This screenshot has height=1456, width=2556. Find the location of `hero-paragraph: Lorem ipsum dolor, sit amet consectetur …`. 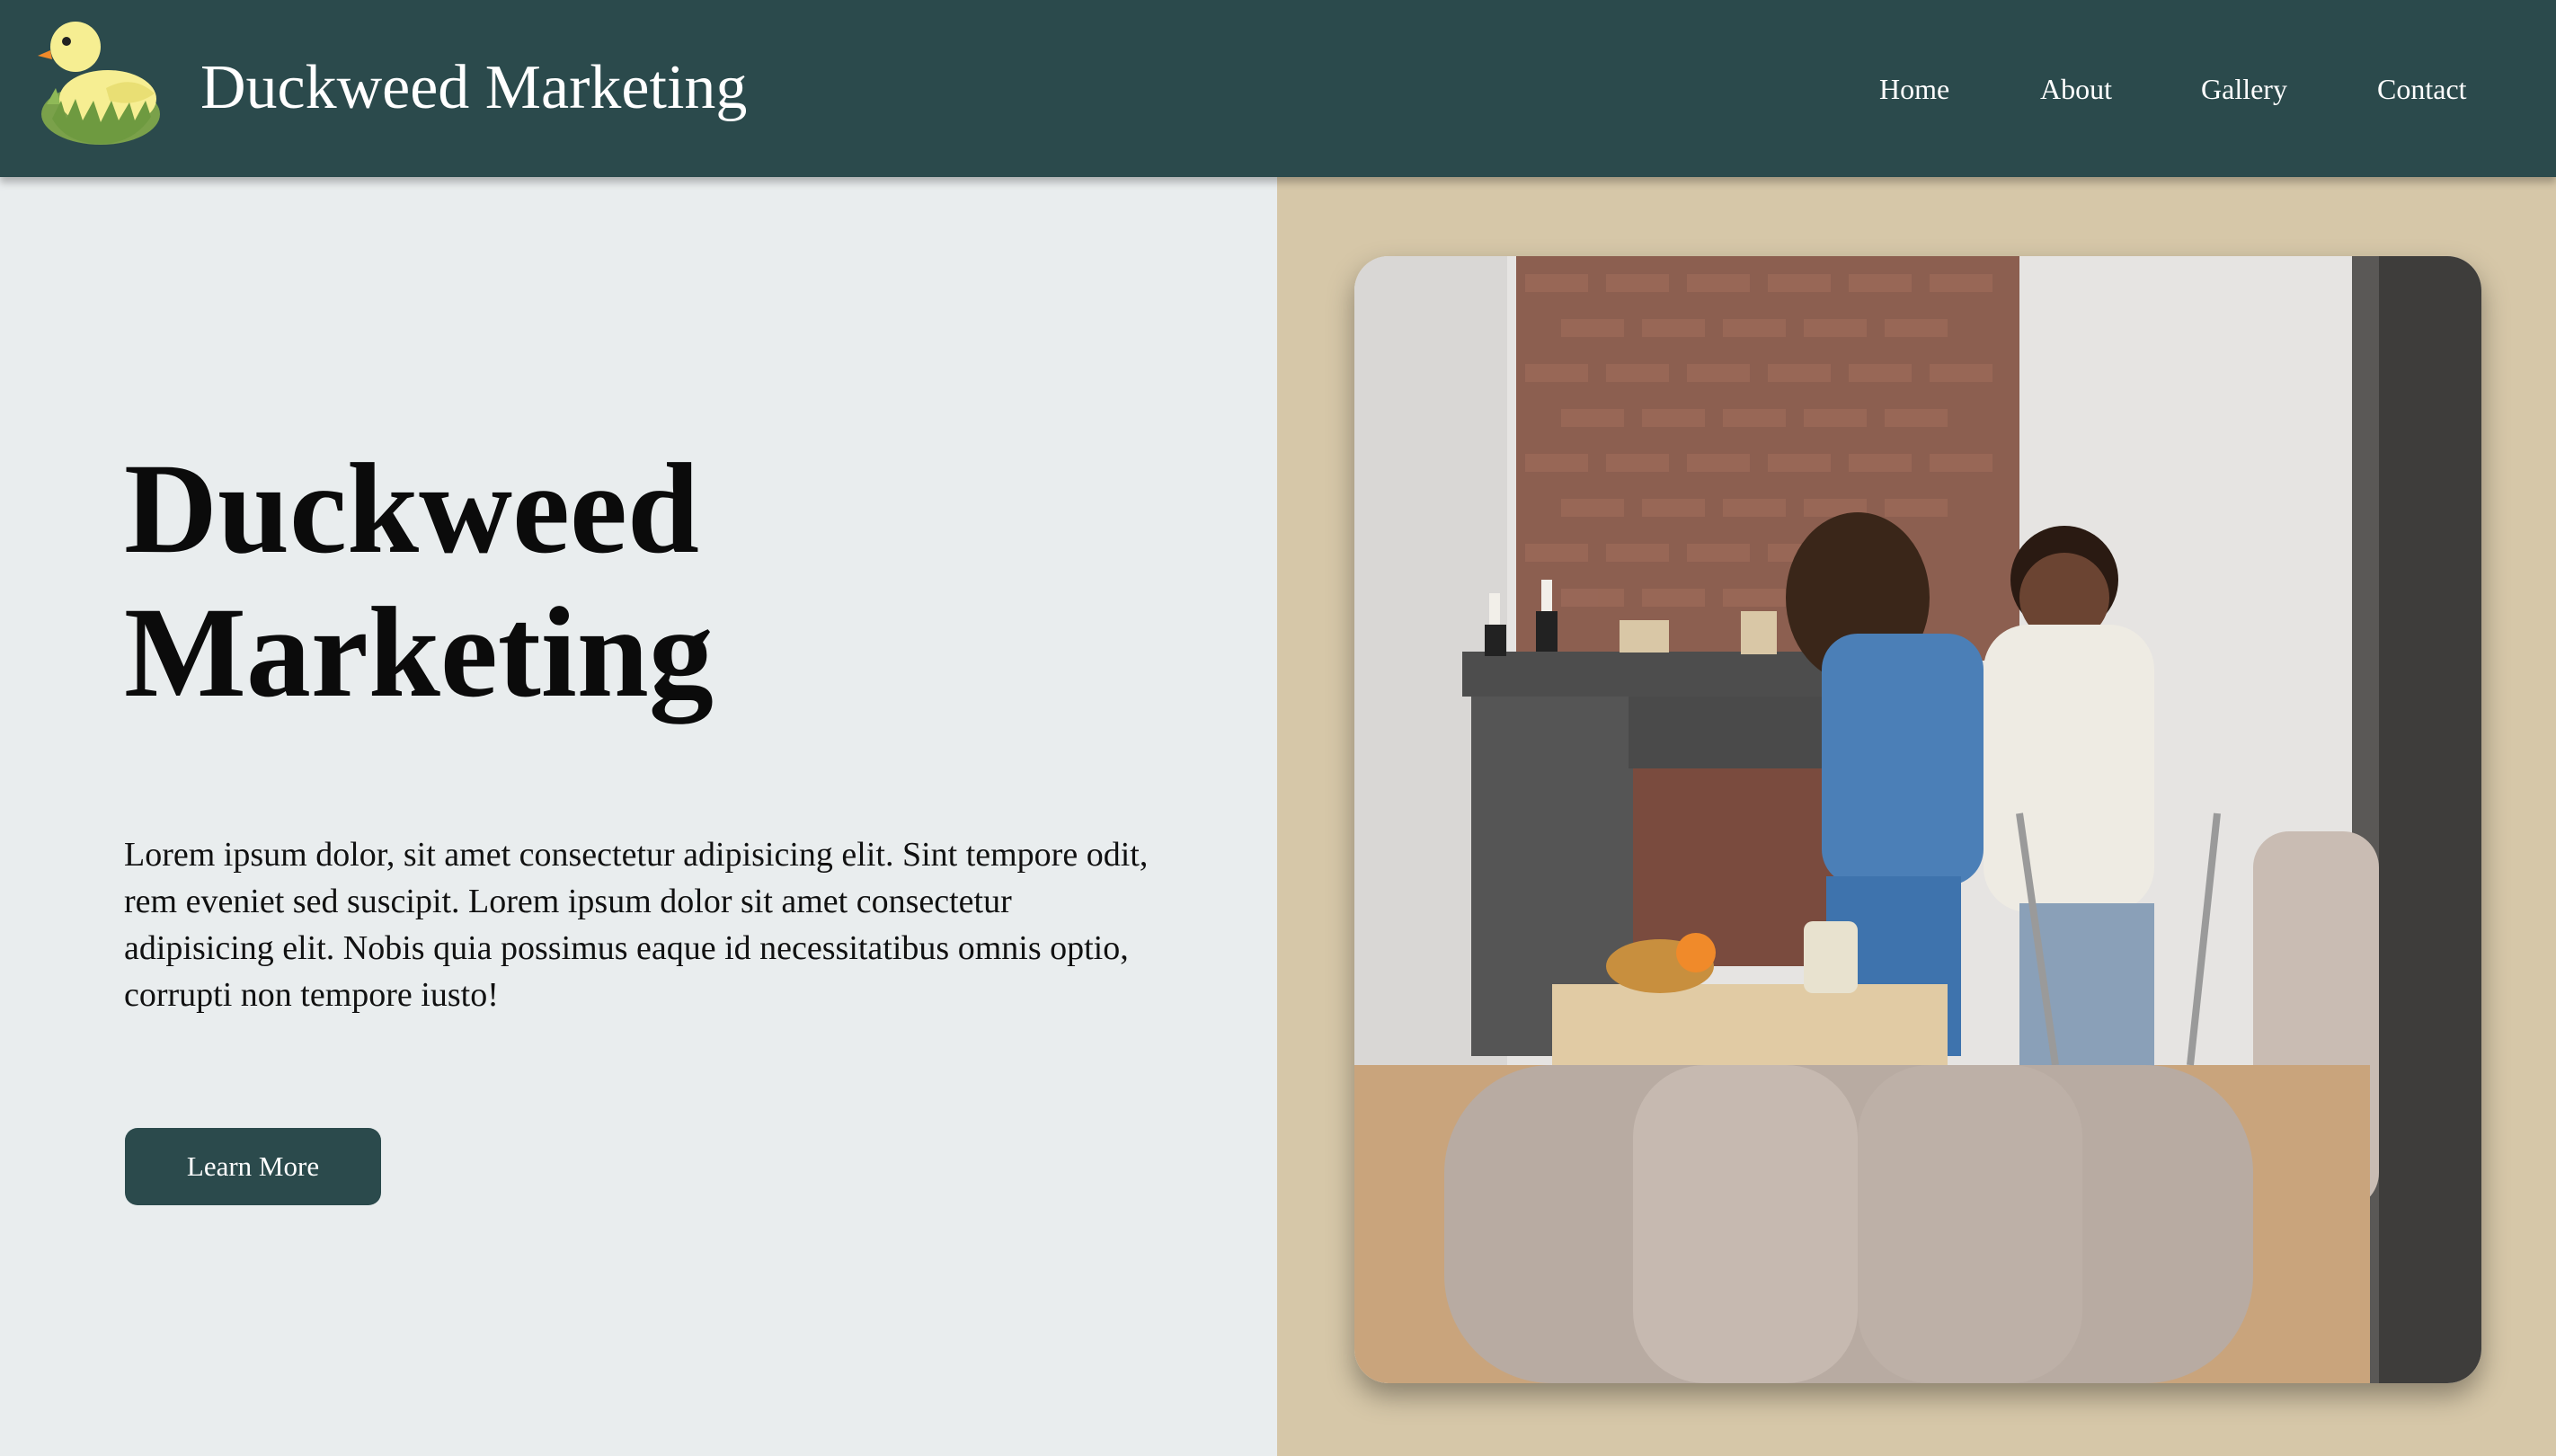

hero-paragraph: Lorem ipsum dolor, sit amet consectetur … is located at coordinates (636, 925).